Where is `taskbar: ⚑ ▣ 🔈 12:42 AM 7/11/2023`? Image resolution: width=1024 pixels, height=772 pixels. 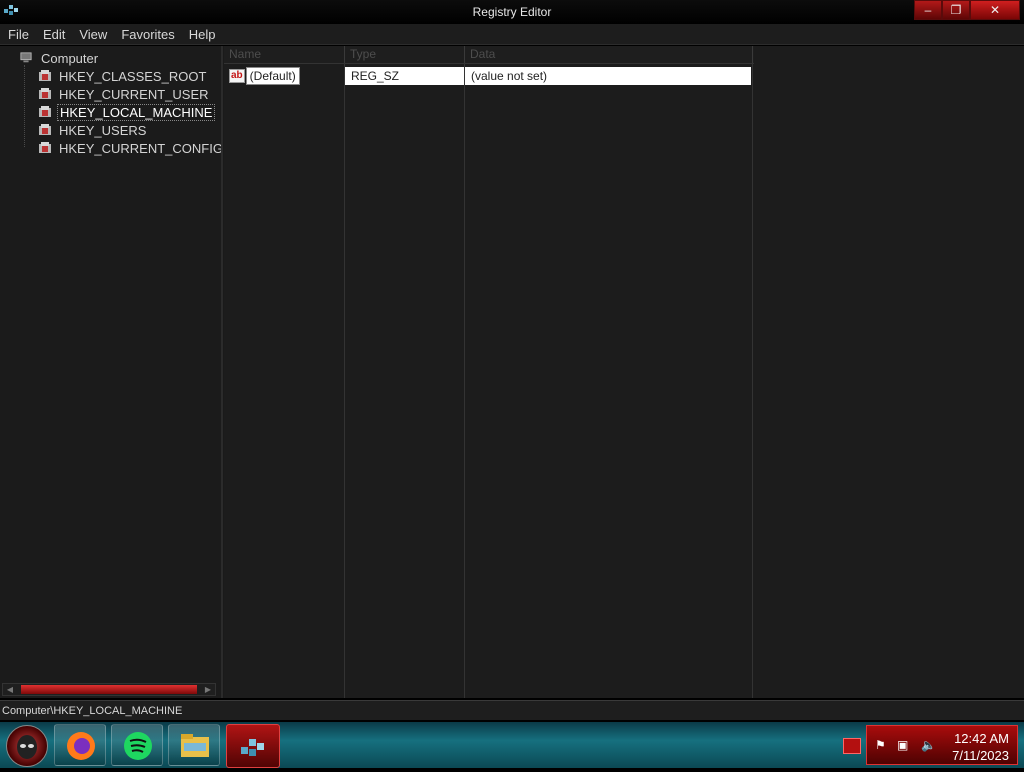
taskbar: ⚑ ▣ 🔈 12:42 AM 7/11/2023 is located at coordinates (512, 745).